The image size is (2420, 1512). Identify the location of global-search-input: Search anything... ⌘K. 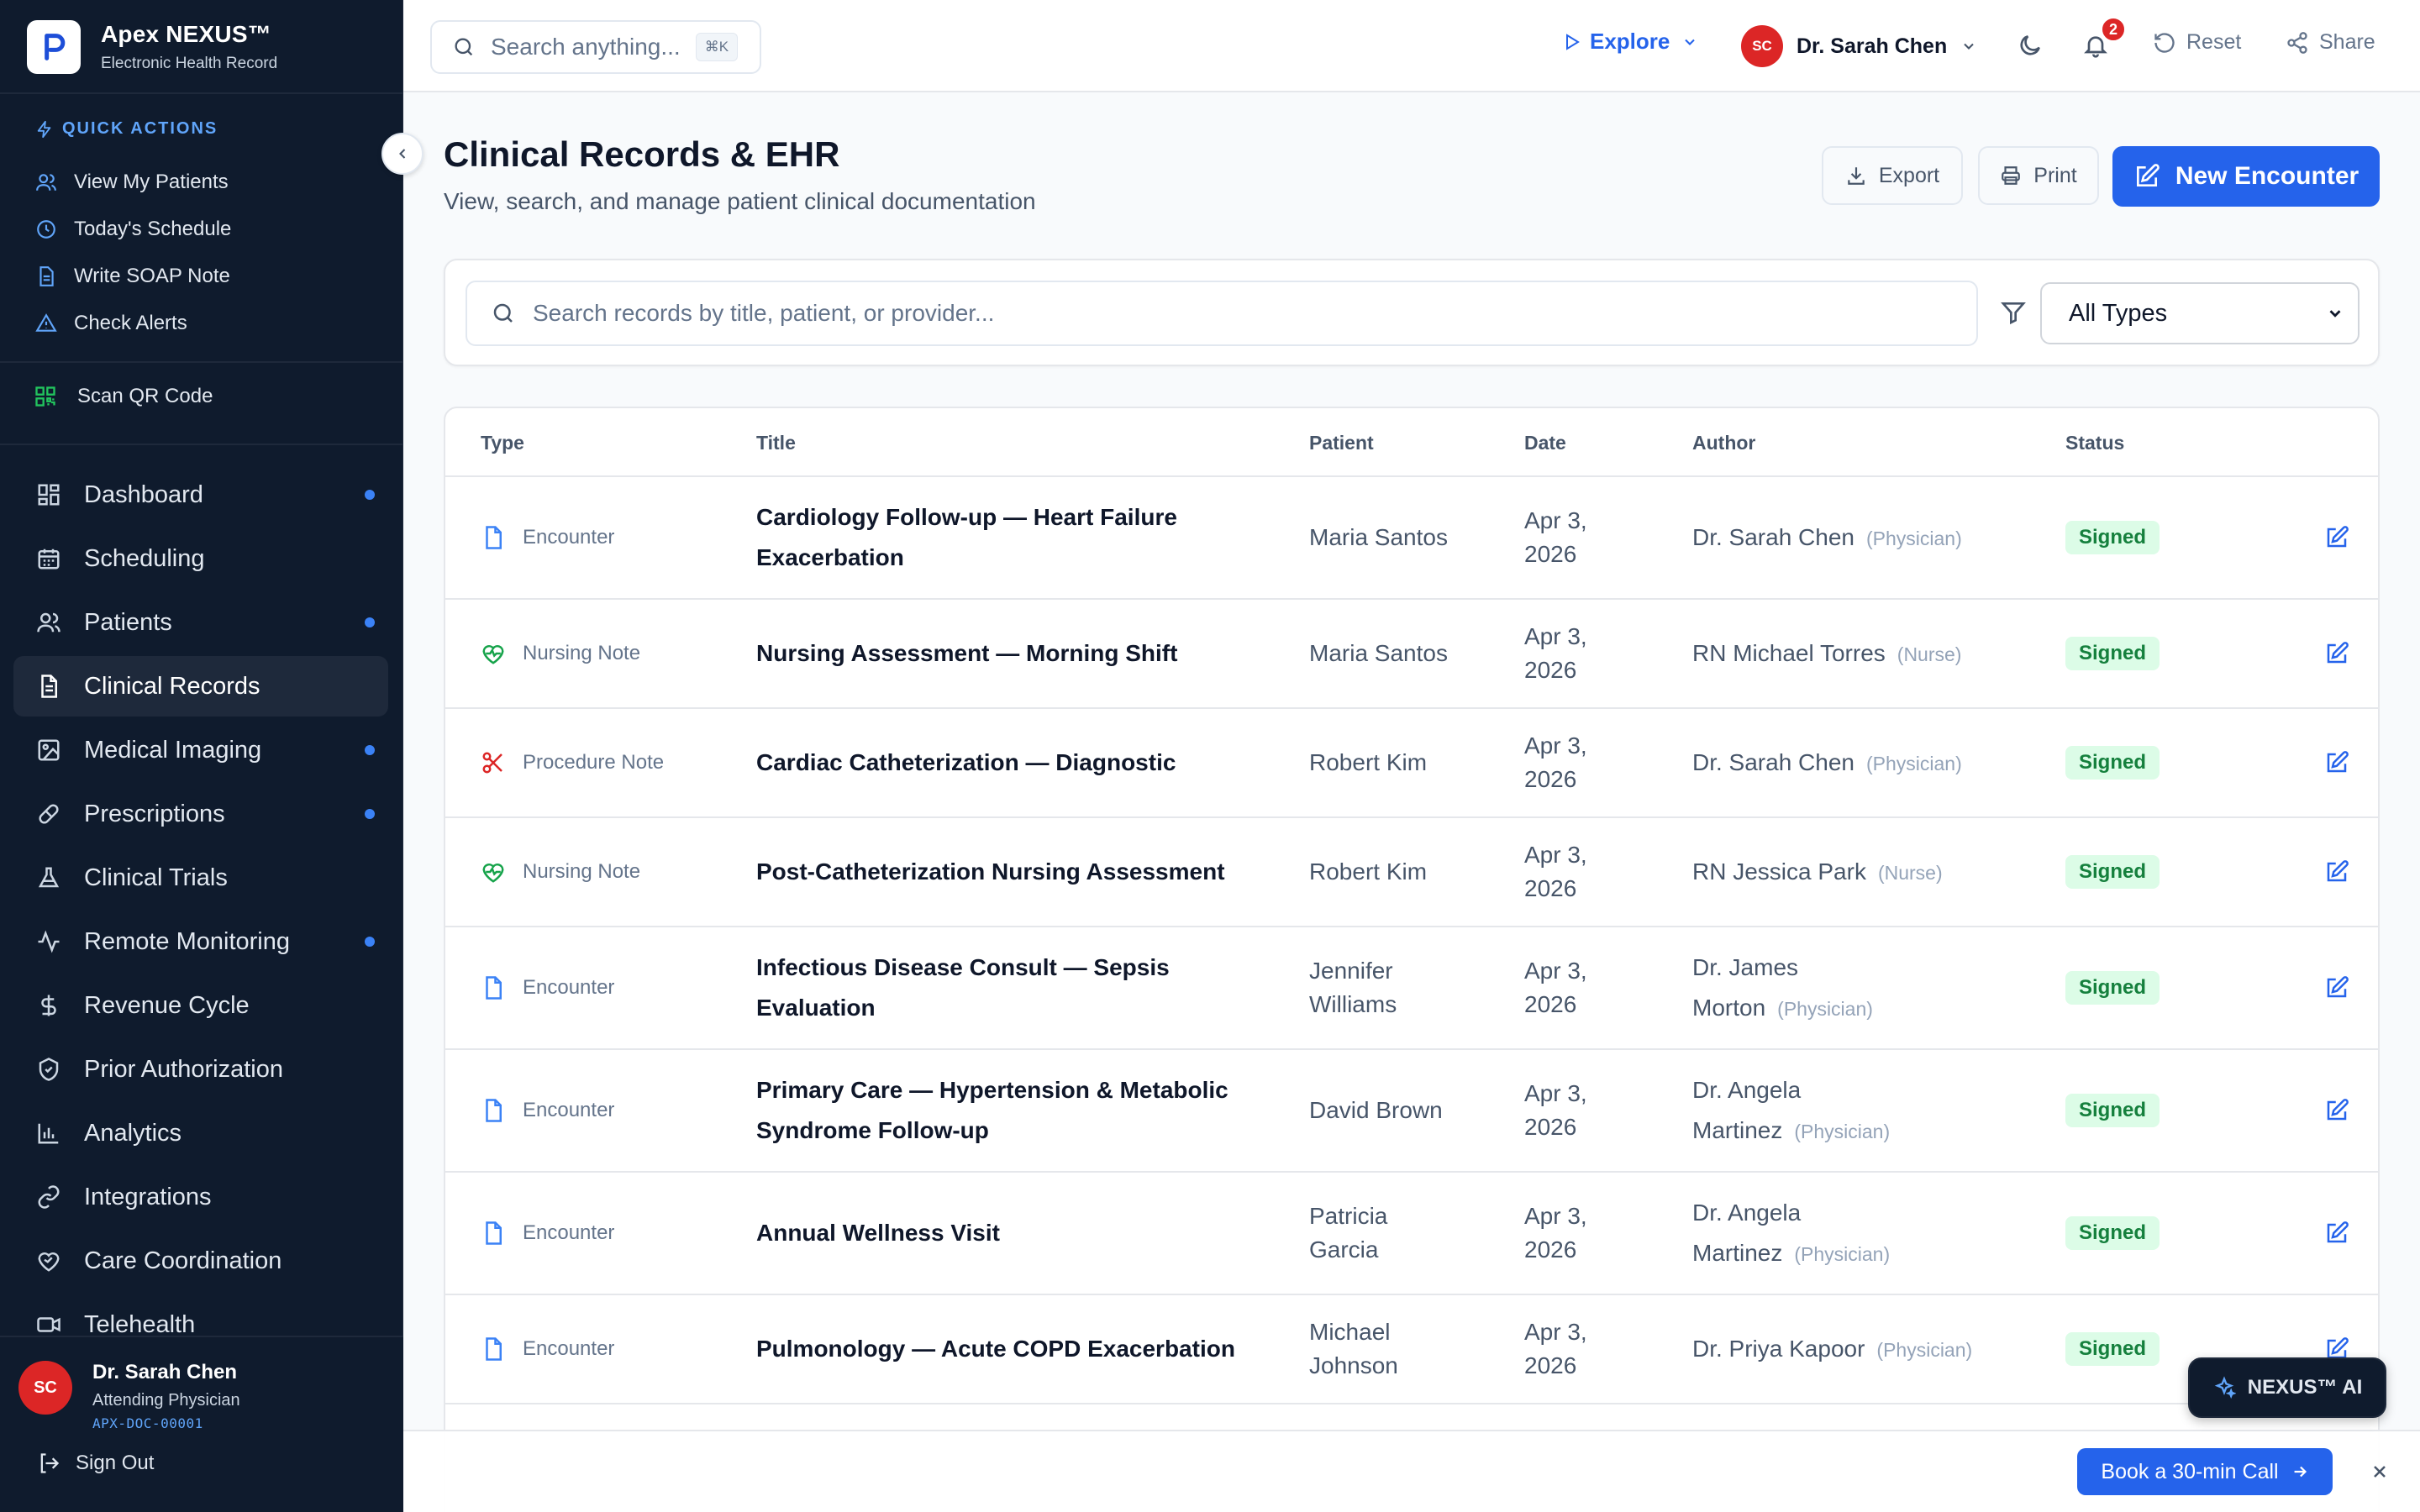
(596, 47).